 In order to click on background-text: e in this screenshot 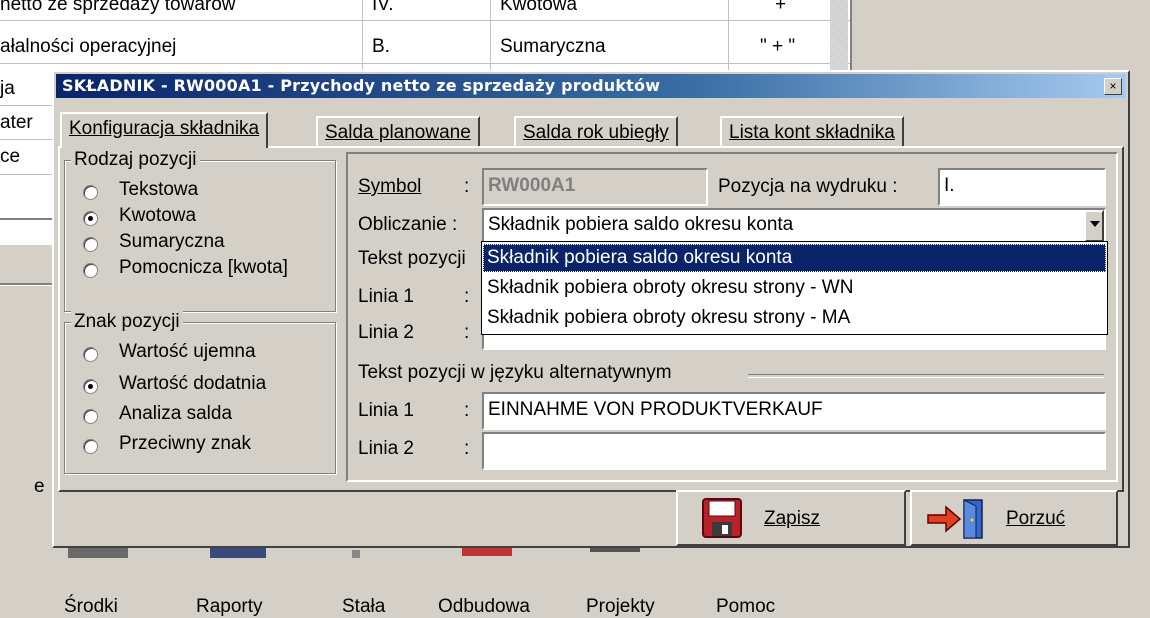, I will do `click(39, 486)`.